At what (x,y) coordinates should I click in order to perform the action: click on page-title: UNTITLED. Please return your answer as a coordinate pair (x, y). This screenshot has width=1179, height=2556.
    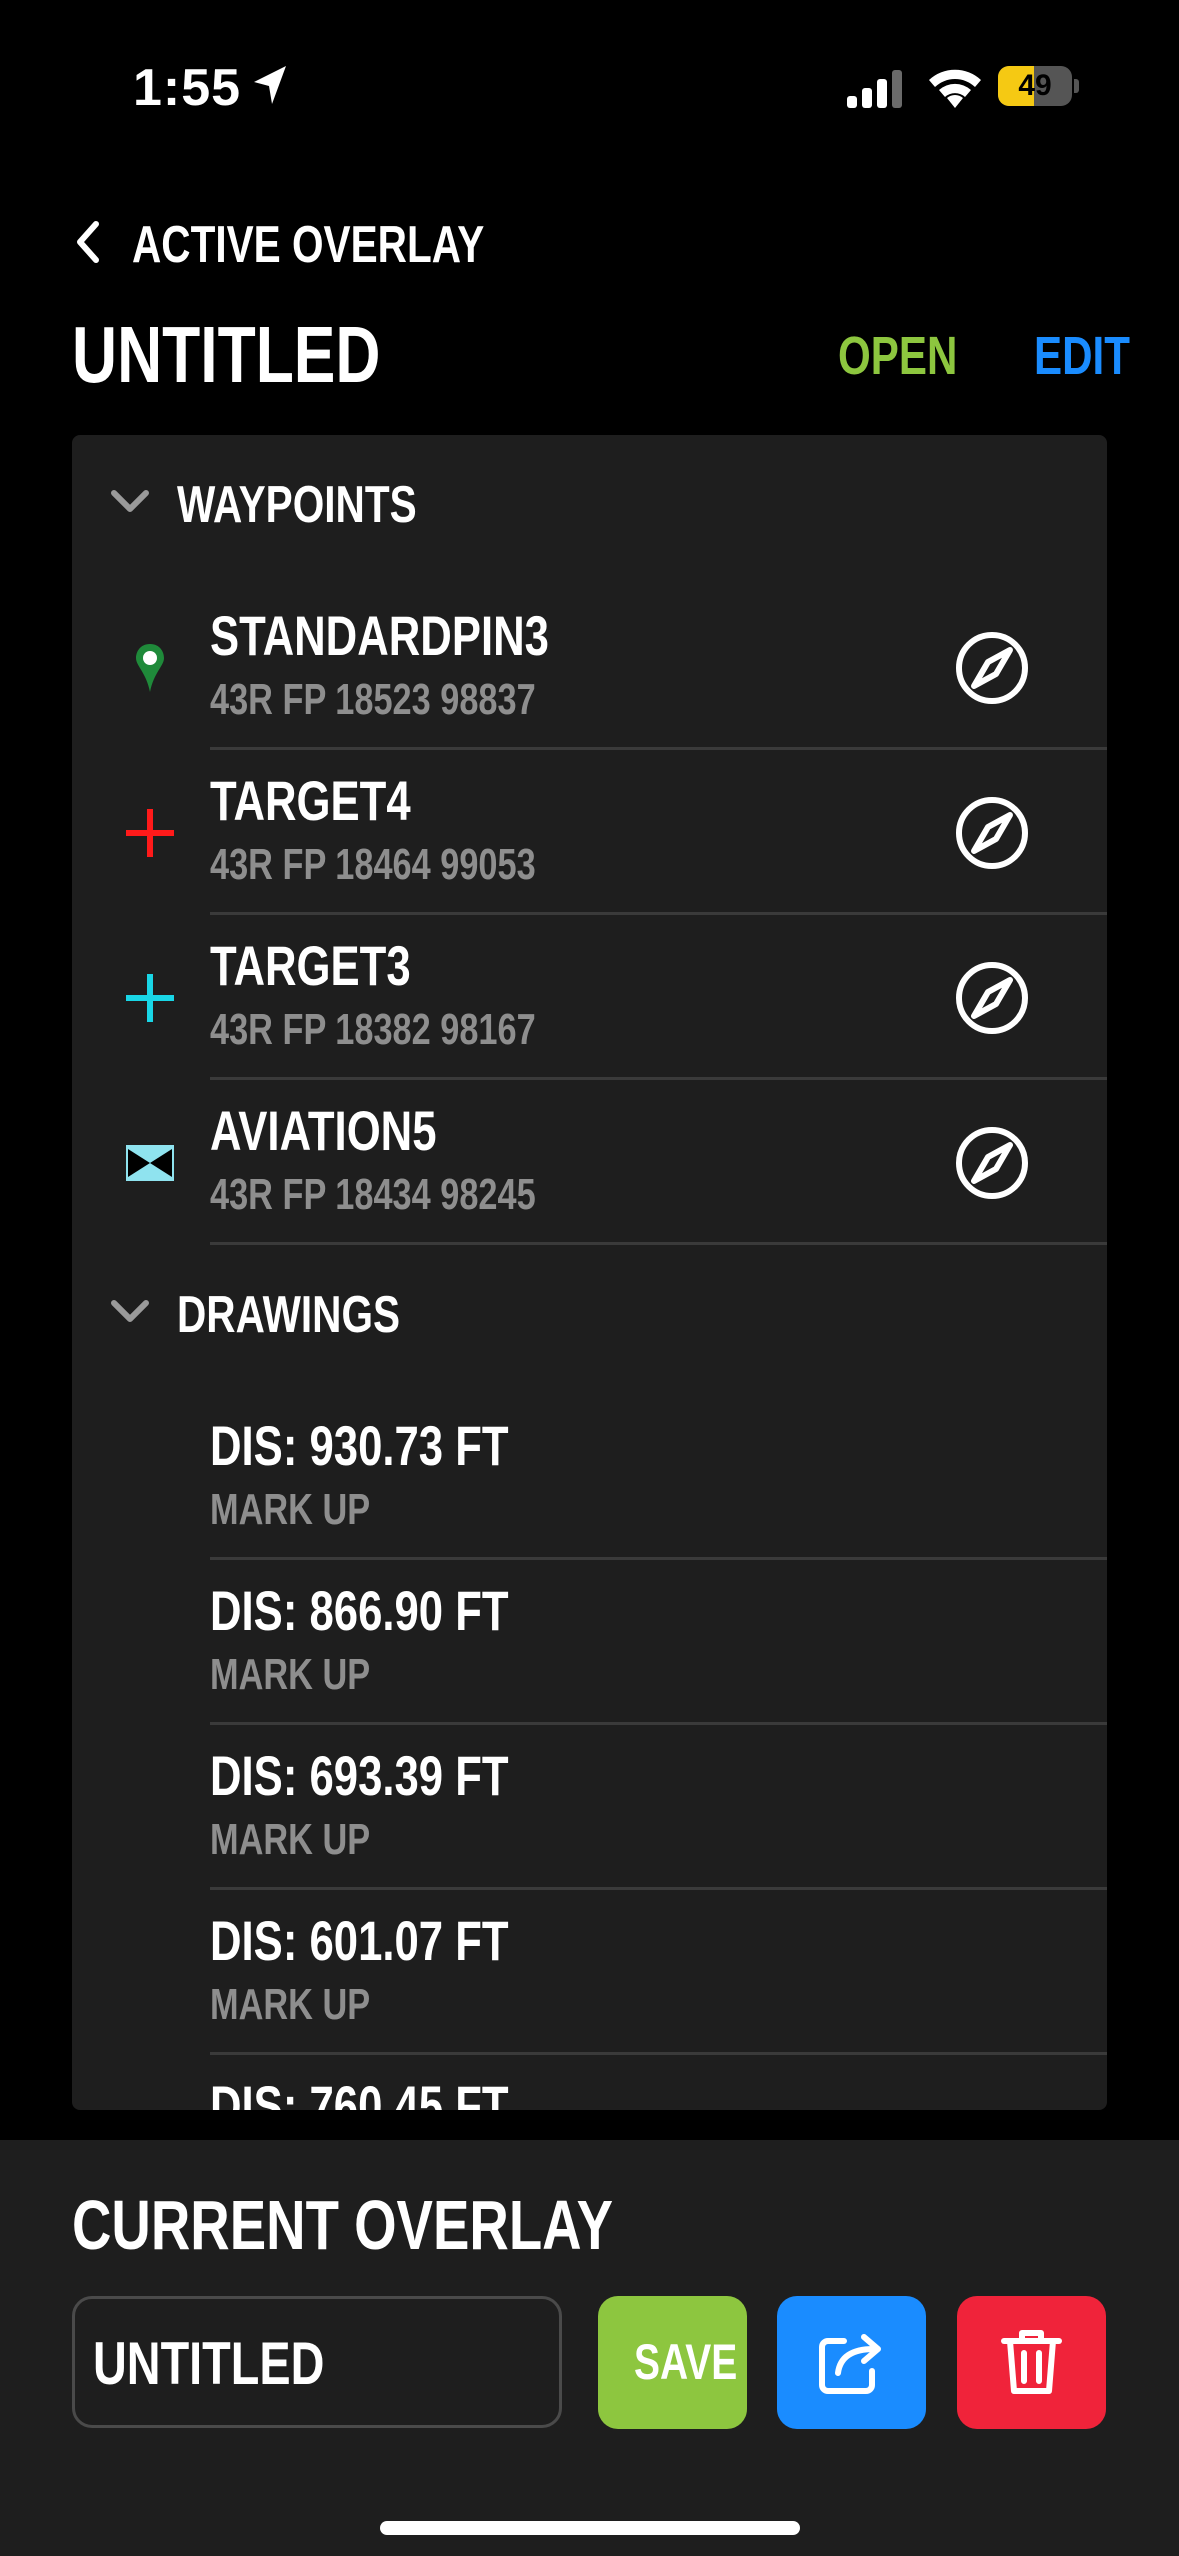
    Looking at the image, I should click on (226, 354).